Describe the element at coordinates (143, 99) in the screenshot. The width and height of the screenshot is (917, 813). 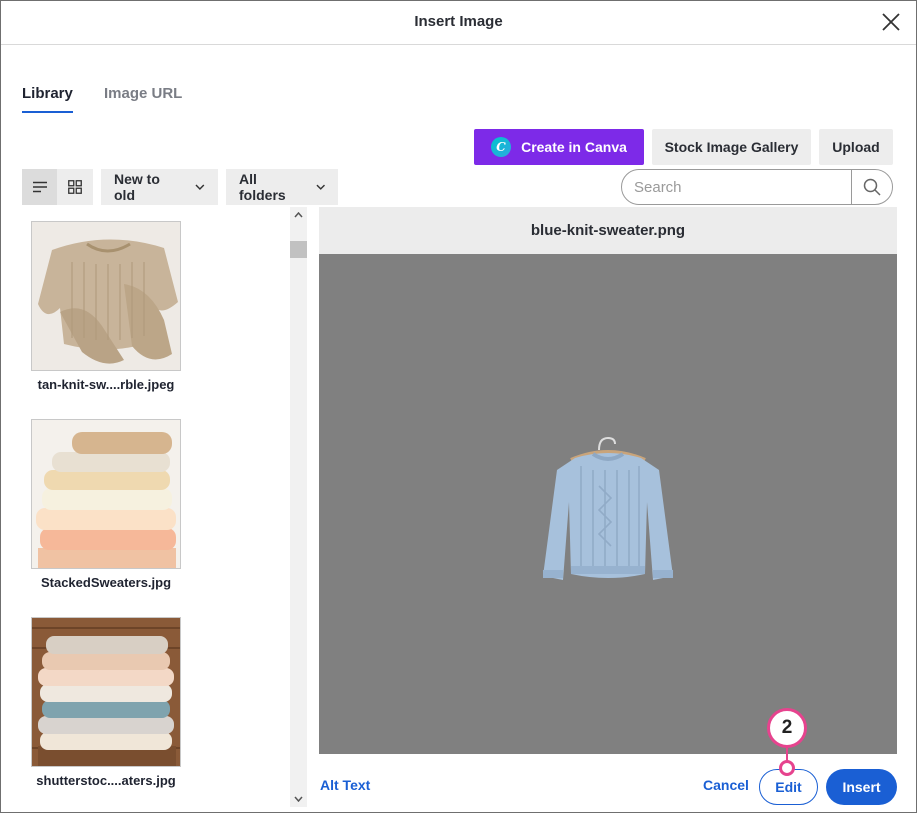
I see `tab-image-url: Image URL` at that location.